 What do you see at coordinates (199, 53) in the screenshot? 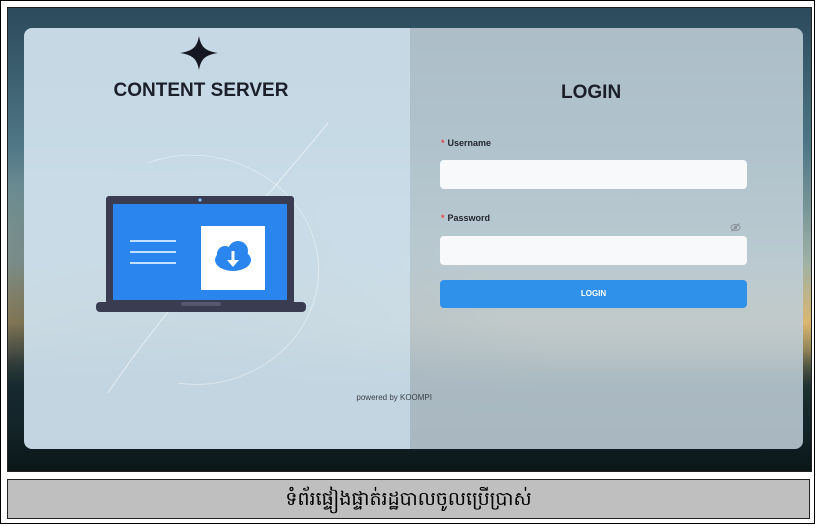
I see `four-point-star-icon` at bounding box center [199, 53].